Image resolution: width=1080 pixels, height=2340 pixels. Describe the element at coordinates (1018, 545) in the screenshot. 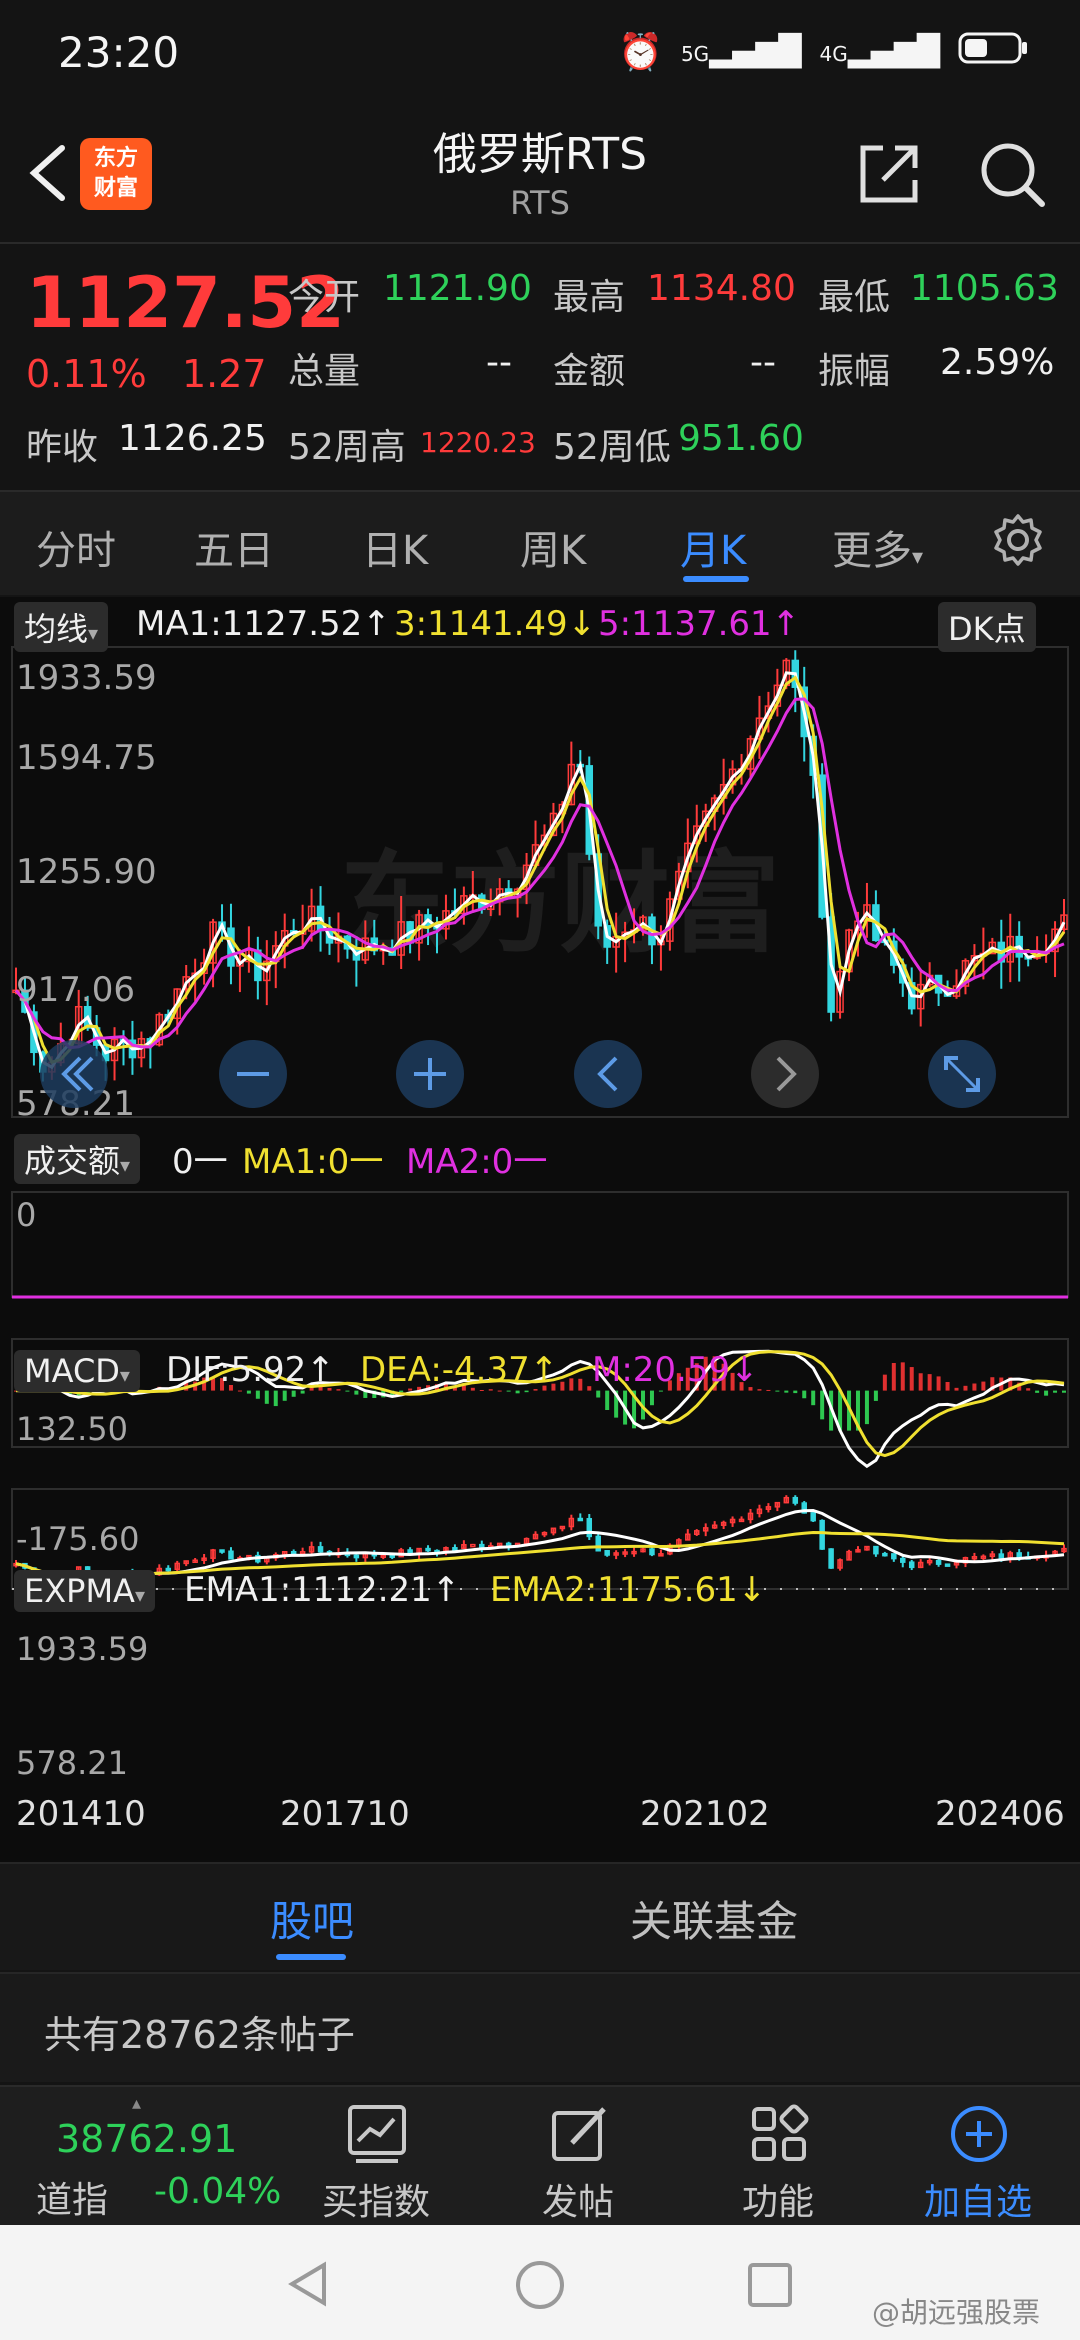

I see `chart-settings-button` at that location.